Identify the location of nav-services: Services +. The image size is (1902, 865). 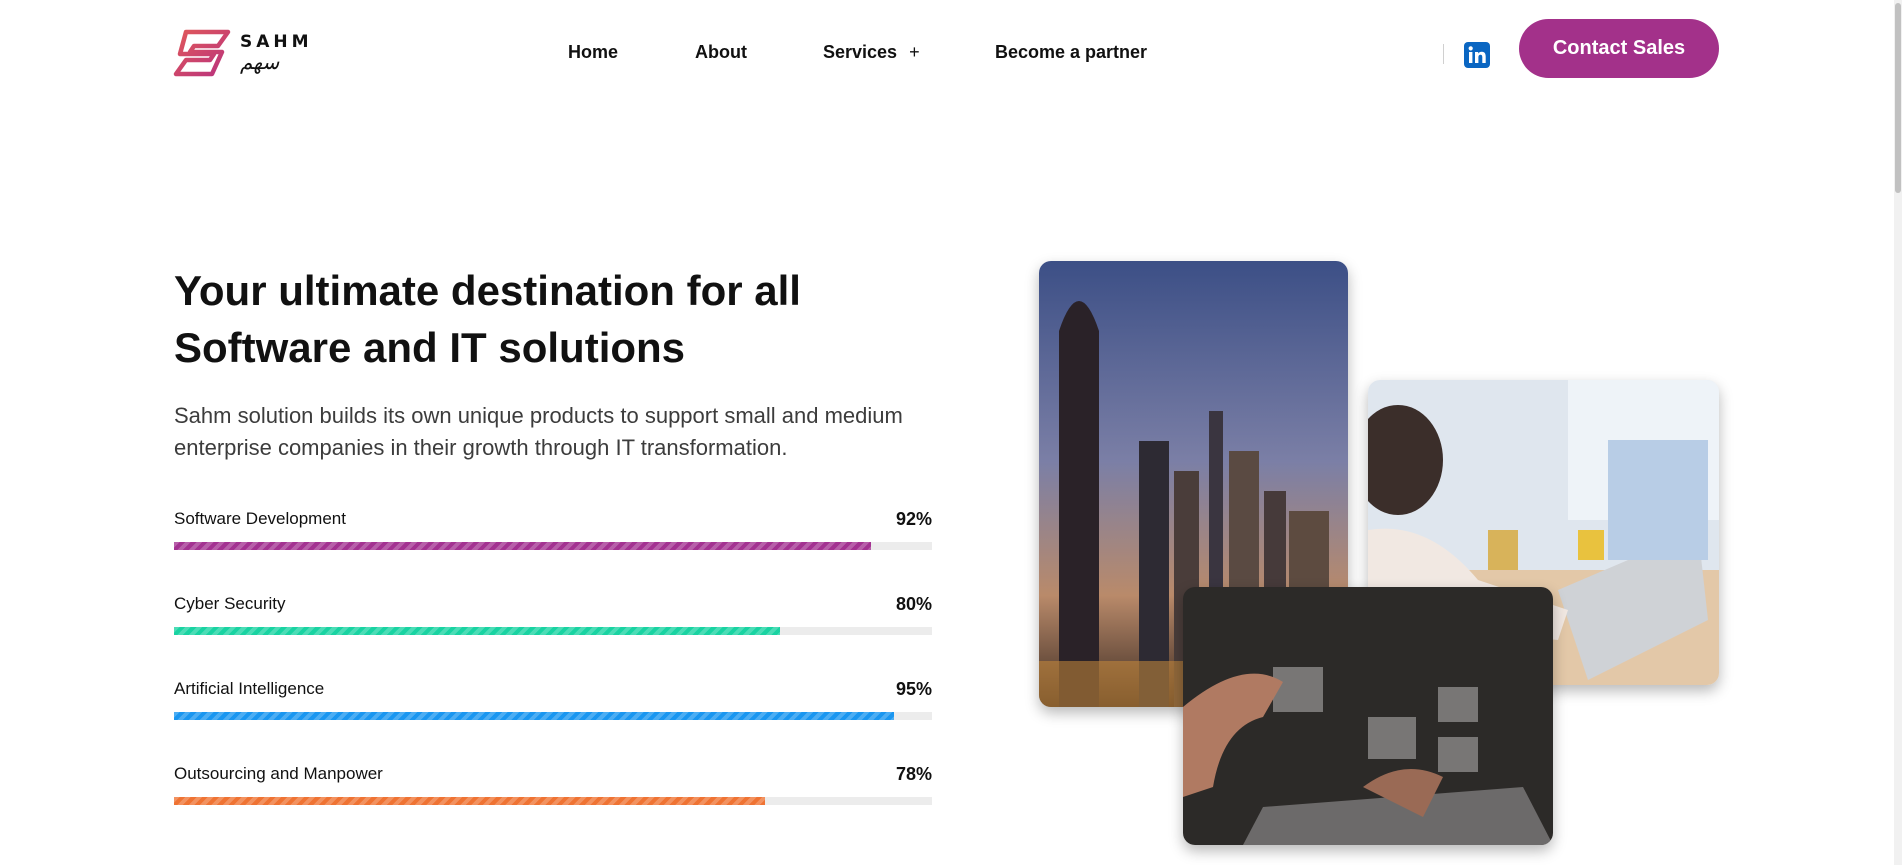
(871, 52).